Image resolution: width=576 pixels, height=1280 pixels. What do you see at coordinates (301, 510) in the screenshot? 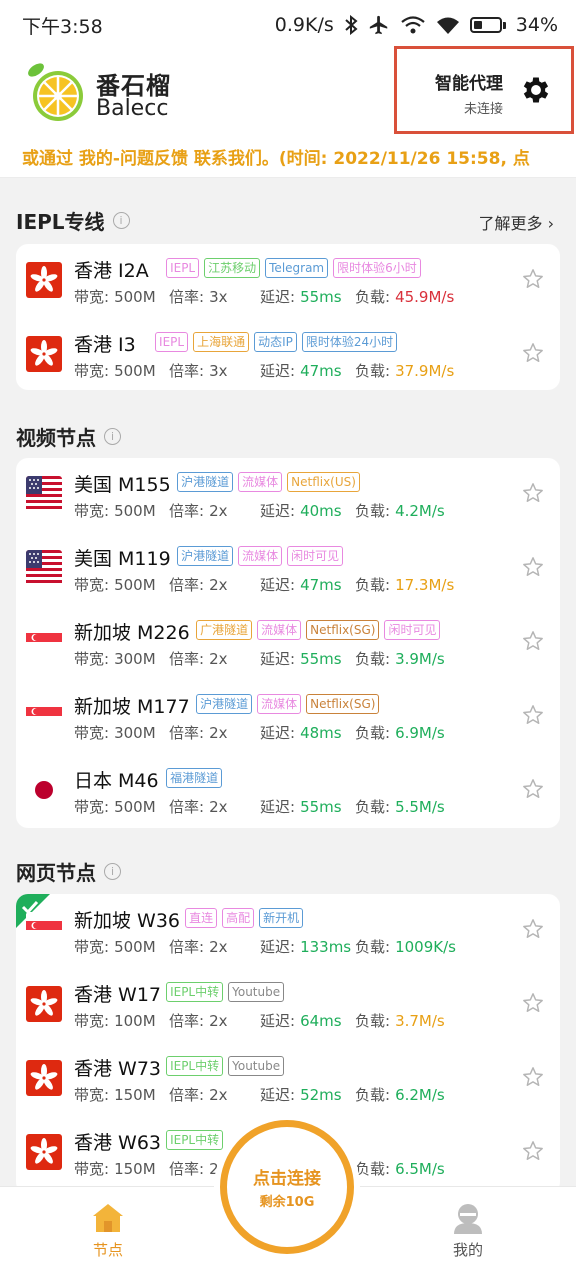
I see `stat-latency: 延迟: 40ms` at bounding box center [301, 510].